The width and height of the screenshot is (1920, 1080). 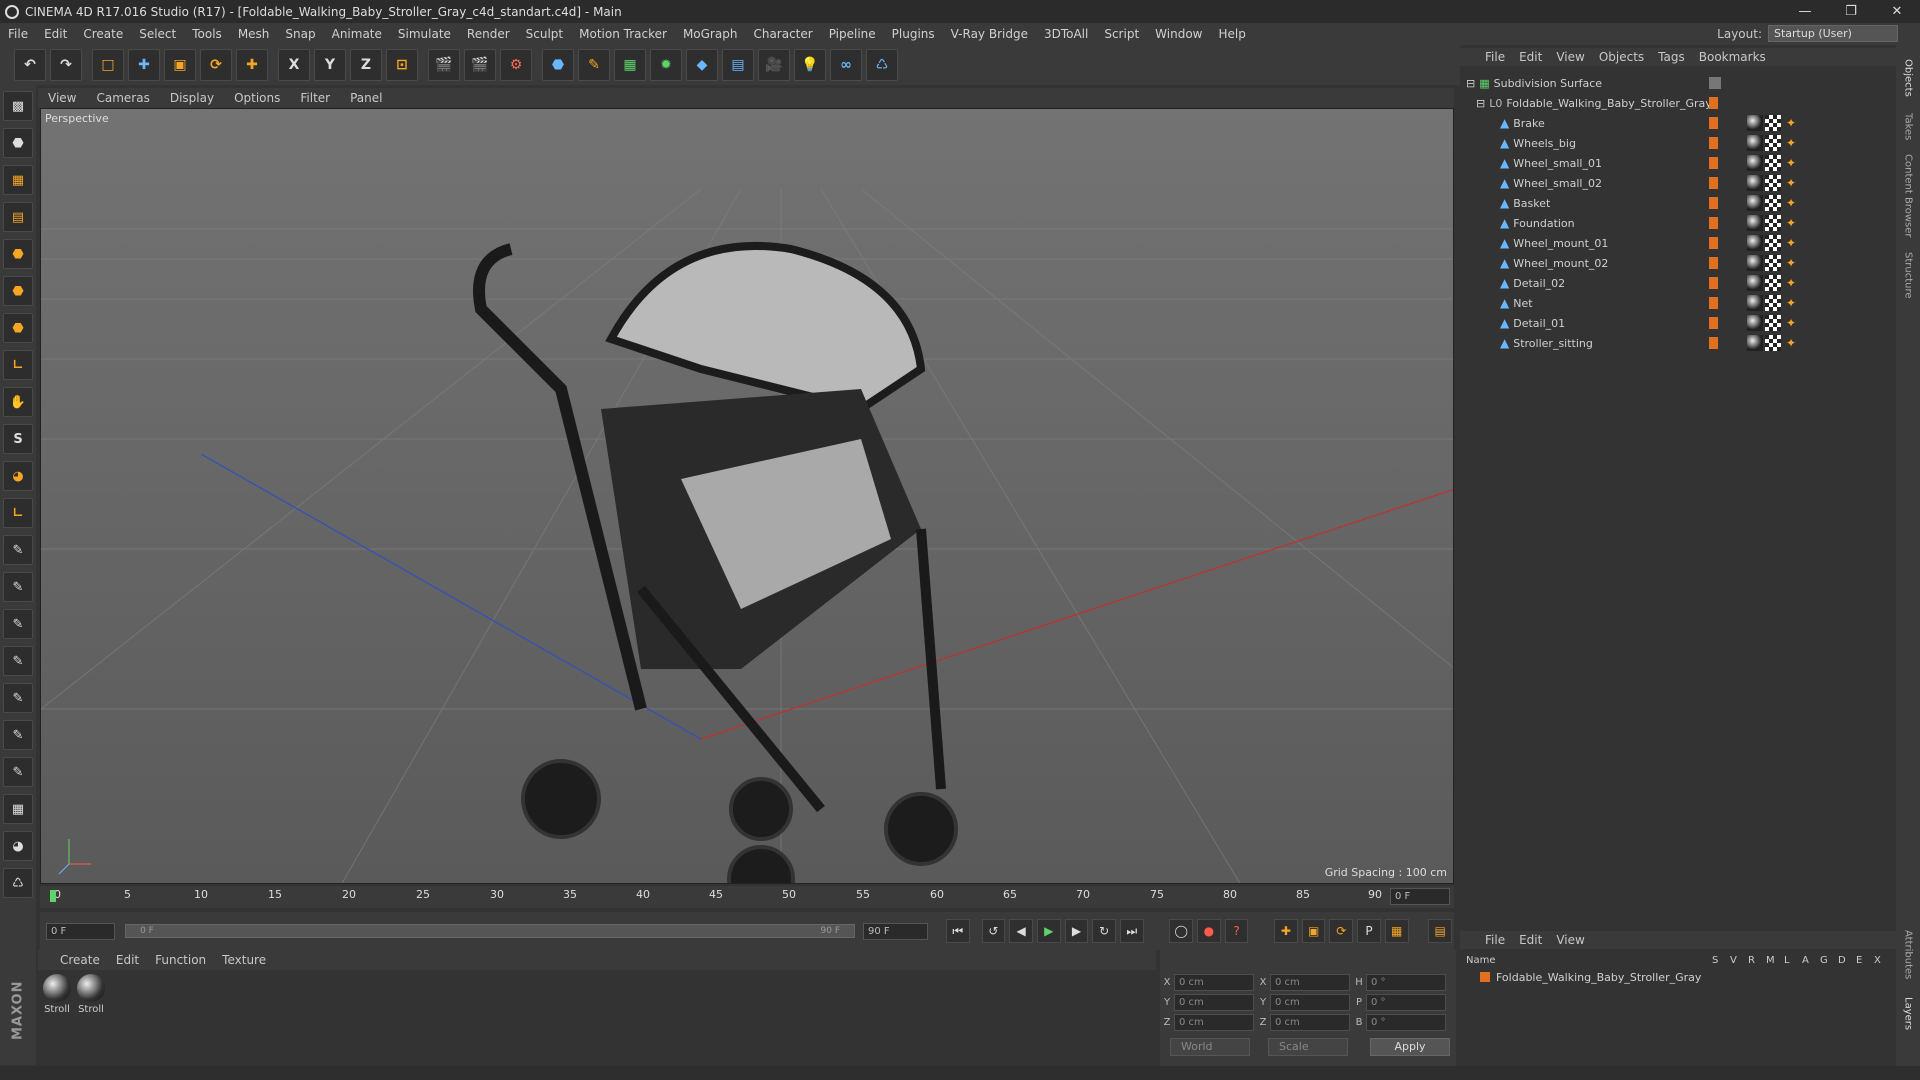 What do you see at coordinates (57, 994) in the screenshot?
I see `material-swatch: Stroll` at bounding box center [57, 994].